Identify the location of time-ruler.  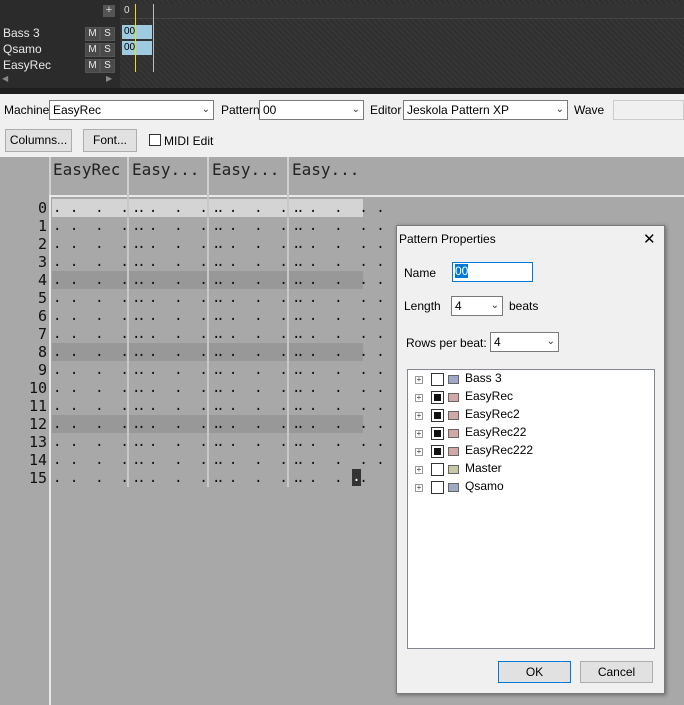
(402, 11).